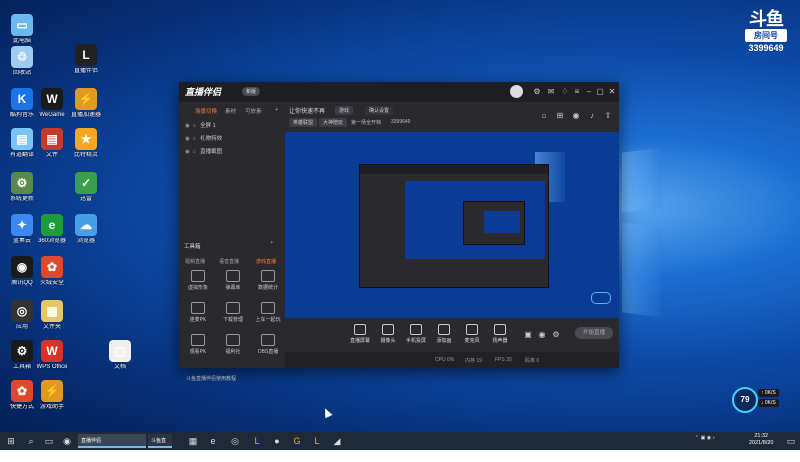  I want to click on scene-item: ◉ ⌂ 全屏 1, so click(200, 125).